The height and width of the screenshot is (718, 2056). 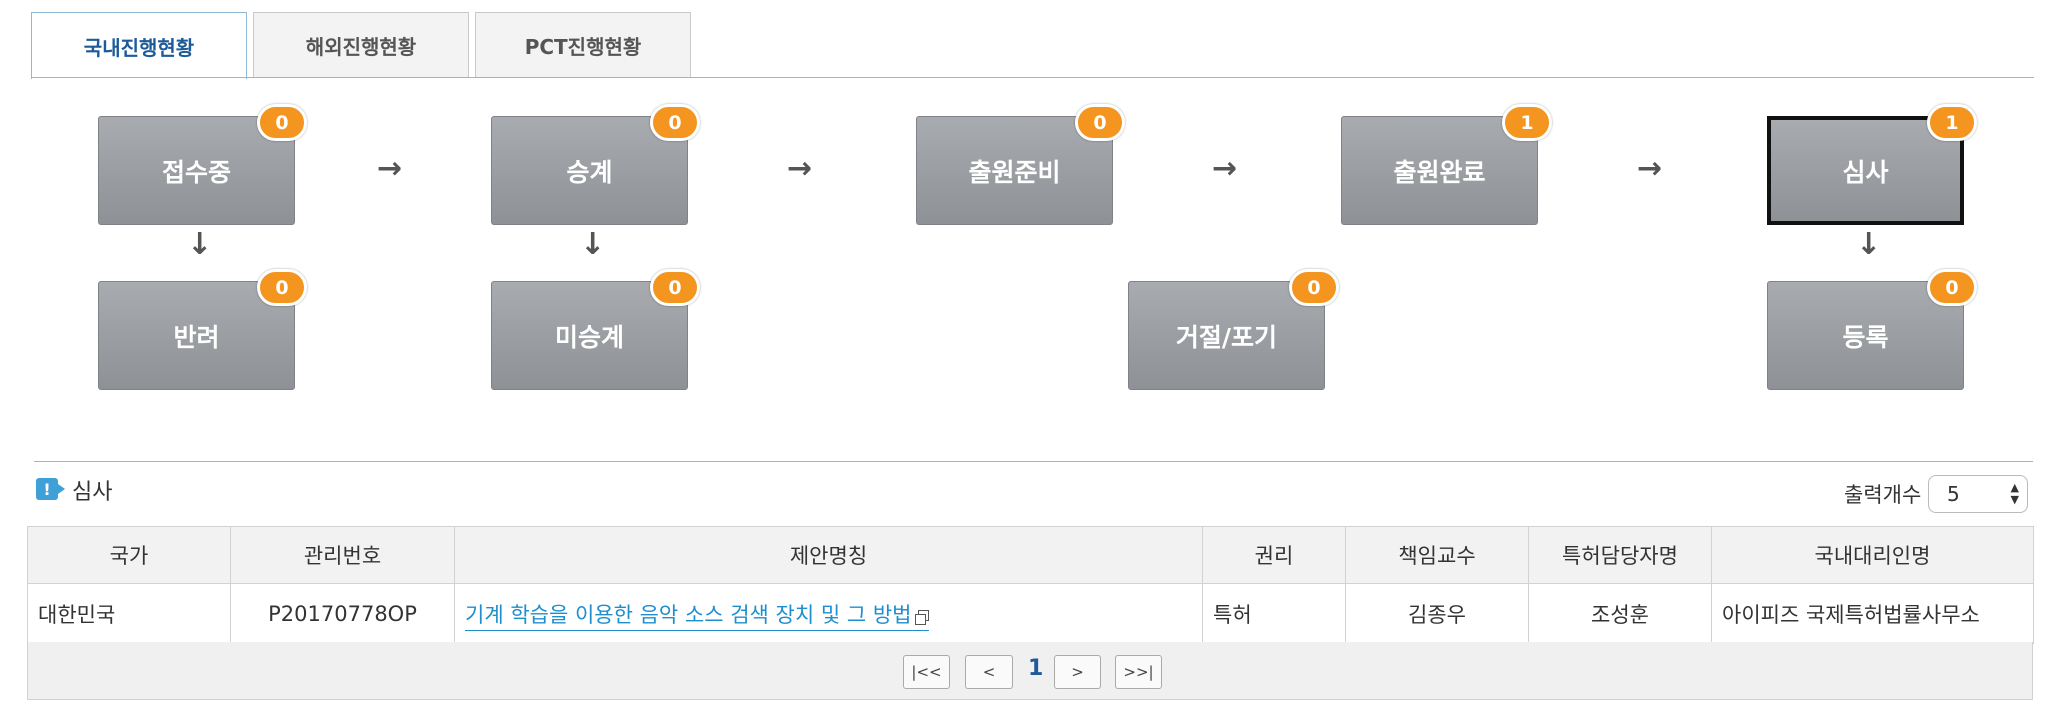 What do you see at coordinates (361, 44) in the screenshot?
I see `tab-overseas: 해외진행현황` at bounding box center [361, 44].